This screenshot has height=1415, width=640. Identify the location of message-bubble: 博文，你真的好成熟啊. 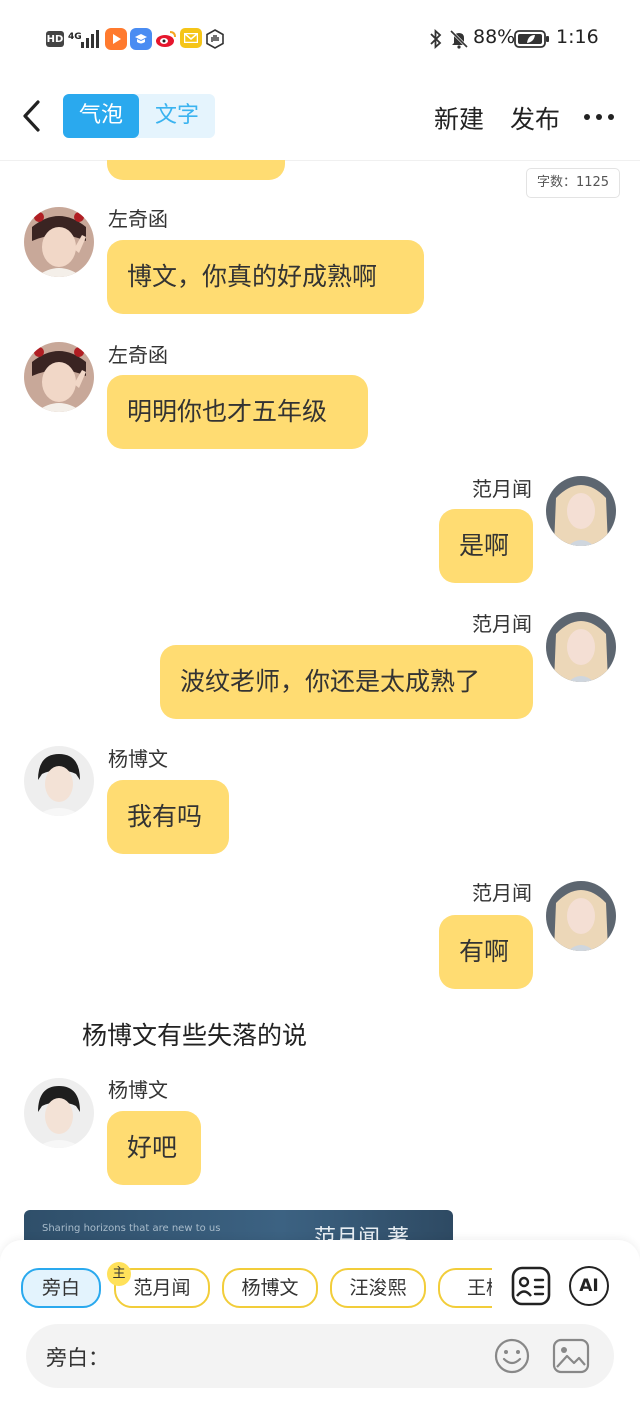
(265, 277).